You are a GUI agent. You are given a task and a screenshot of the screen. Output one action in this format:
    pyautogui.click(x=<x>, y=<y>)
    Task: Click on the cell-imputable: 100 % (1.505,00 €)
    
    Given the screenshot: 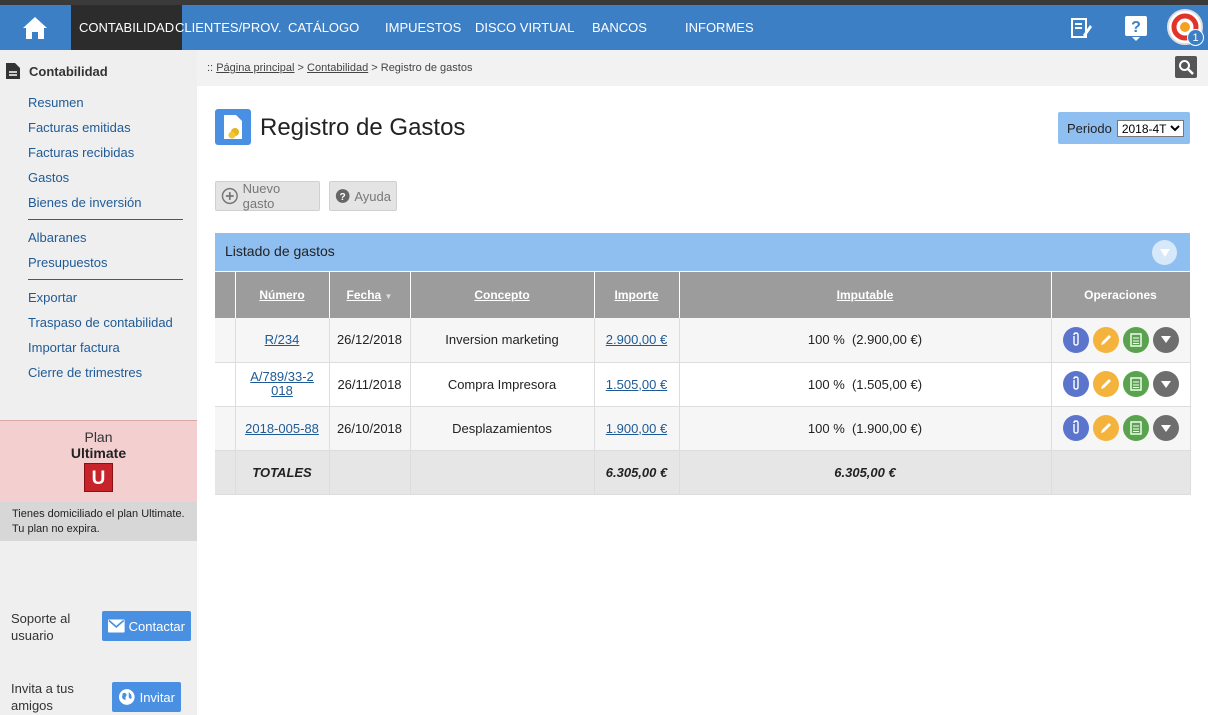 What is the action you would take?
    pyautogui.click(x=865, y=384)
    